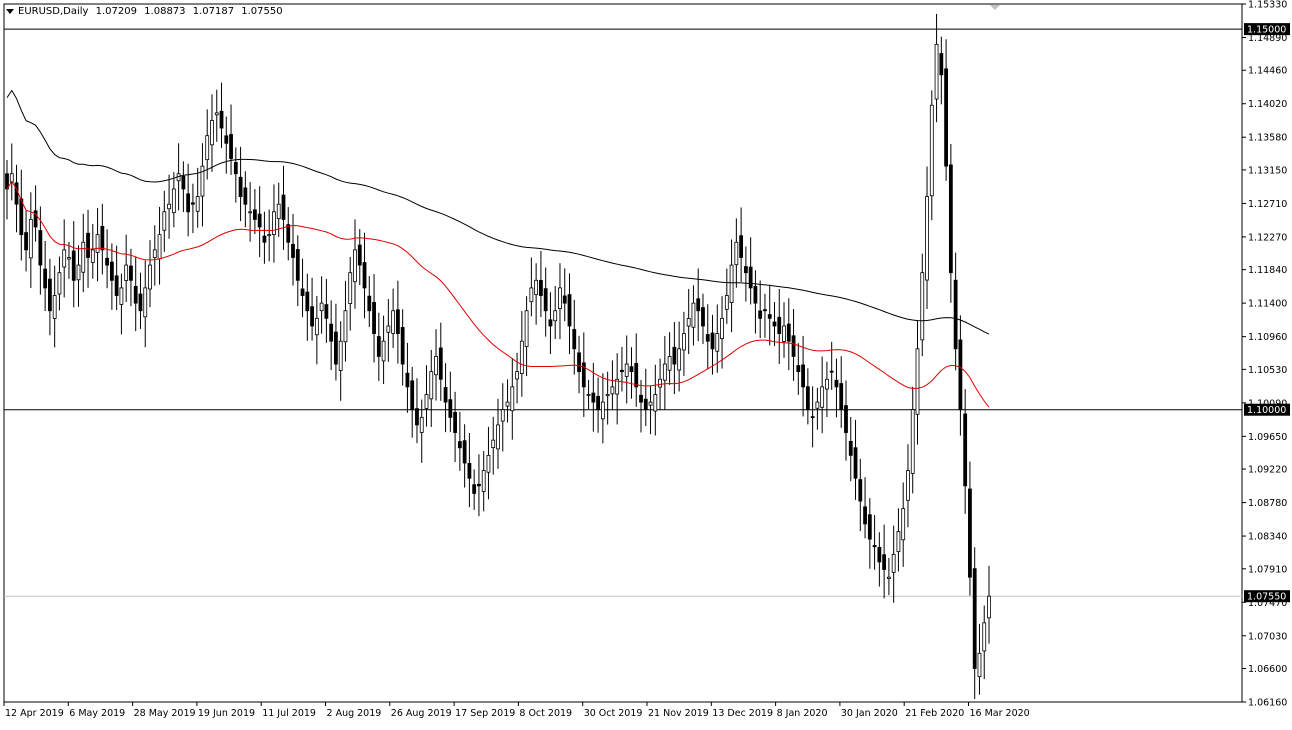  What do you see at coordinates (354, 713) in the screenshot?
I see `x-tick-label: 2 Aug 2019` at bounding box center [354, 713].